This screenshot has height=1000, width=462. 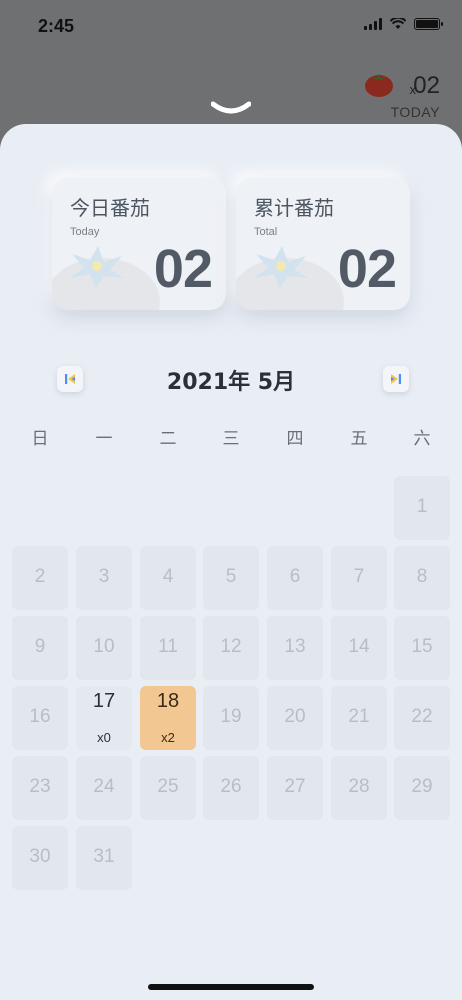 I want to click on calendar-day: 16, so click(x=40, y=718).